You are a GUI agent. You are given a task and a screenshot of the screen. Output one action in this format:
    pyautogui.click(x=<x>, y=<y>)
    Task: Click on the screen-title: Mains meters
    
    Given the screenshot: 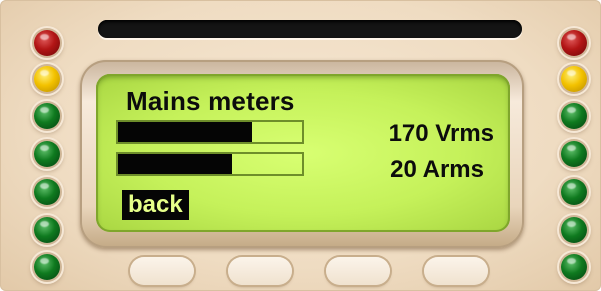 What is the action you would take?
    pyautogui.click(x=210, y=101)
    